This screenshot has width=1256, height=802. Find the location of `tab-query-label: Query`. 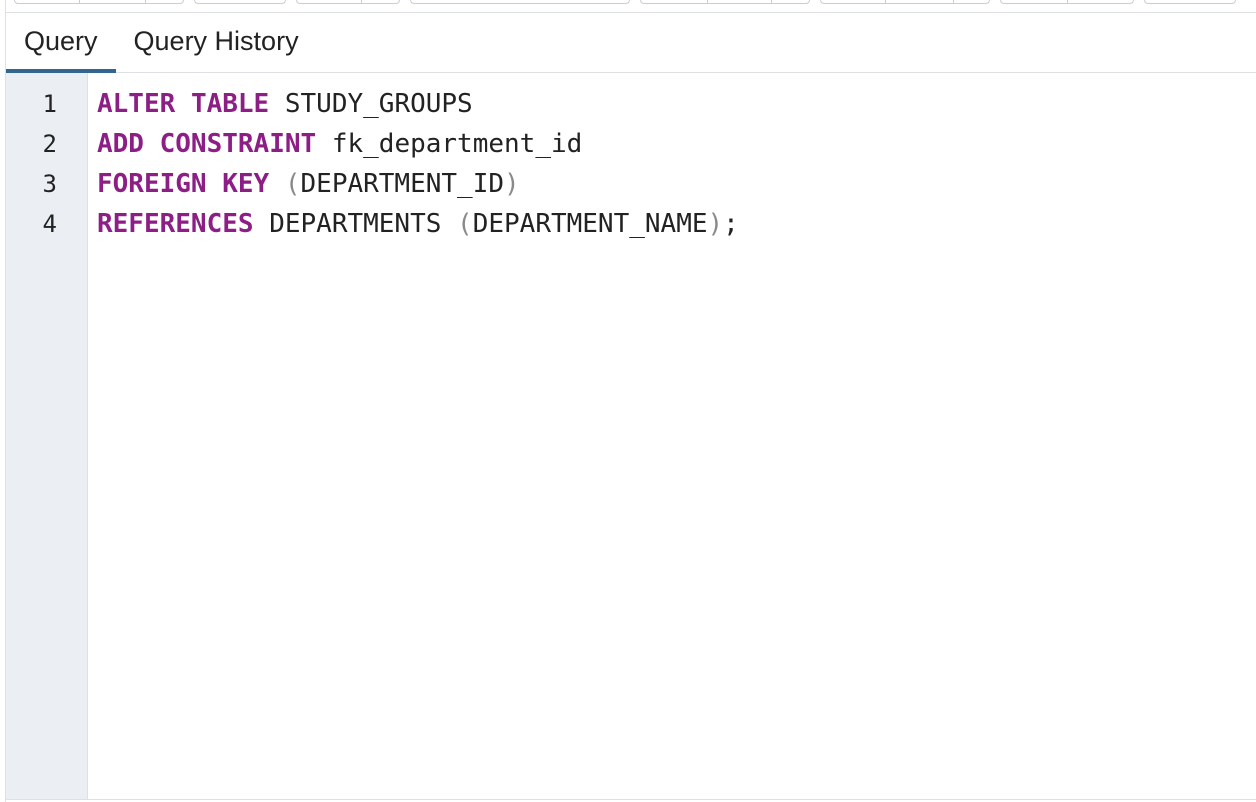

tab-query-label: Query is located at coordinates (61, 41).